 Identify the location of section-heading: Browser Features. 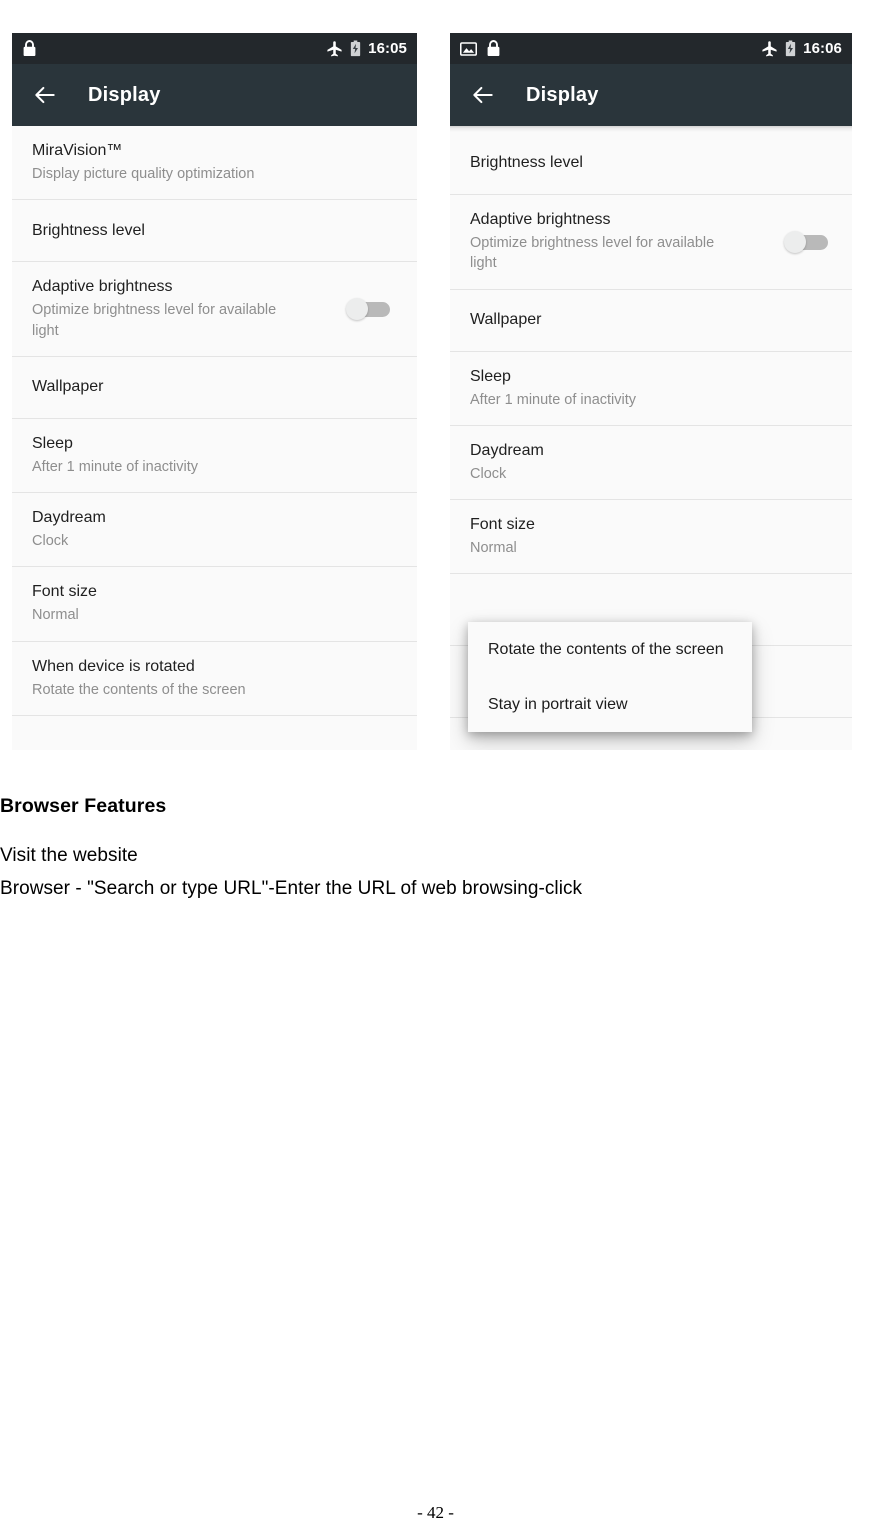
(83, 806).